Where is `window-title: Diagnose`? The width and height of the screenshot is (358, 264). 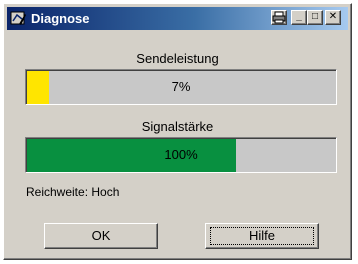 window-title: Diagnose is located at coordinates (60, 18).